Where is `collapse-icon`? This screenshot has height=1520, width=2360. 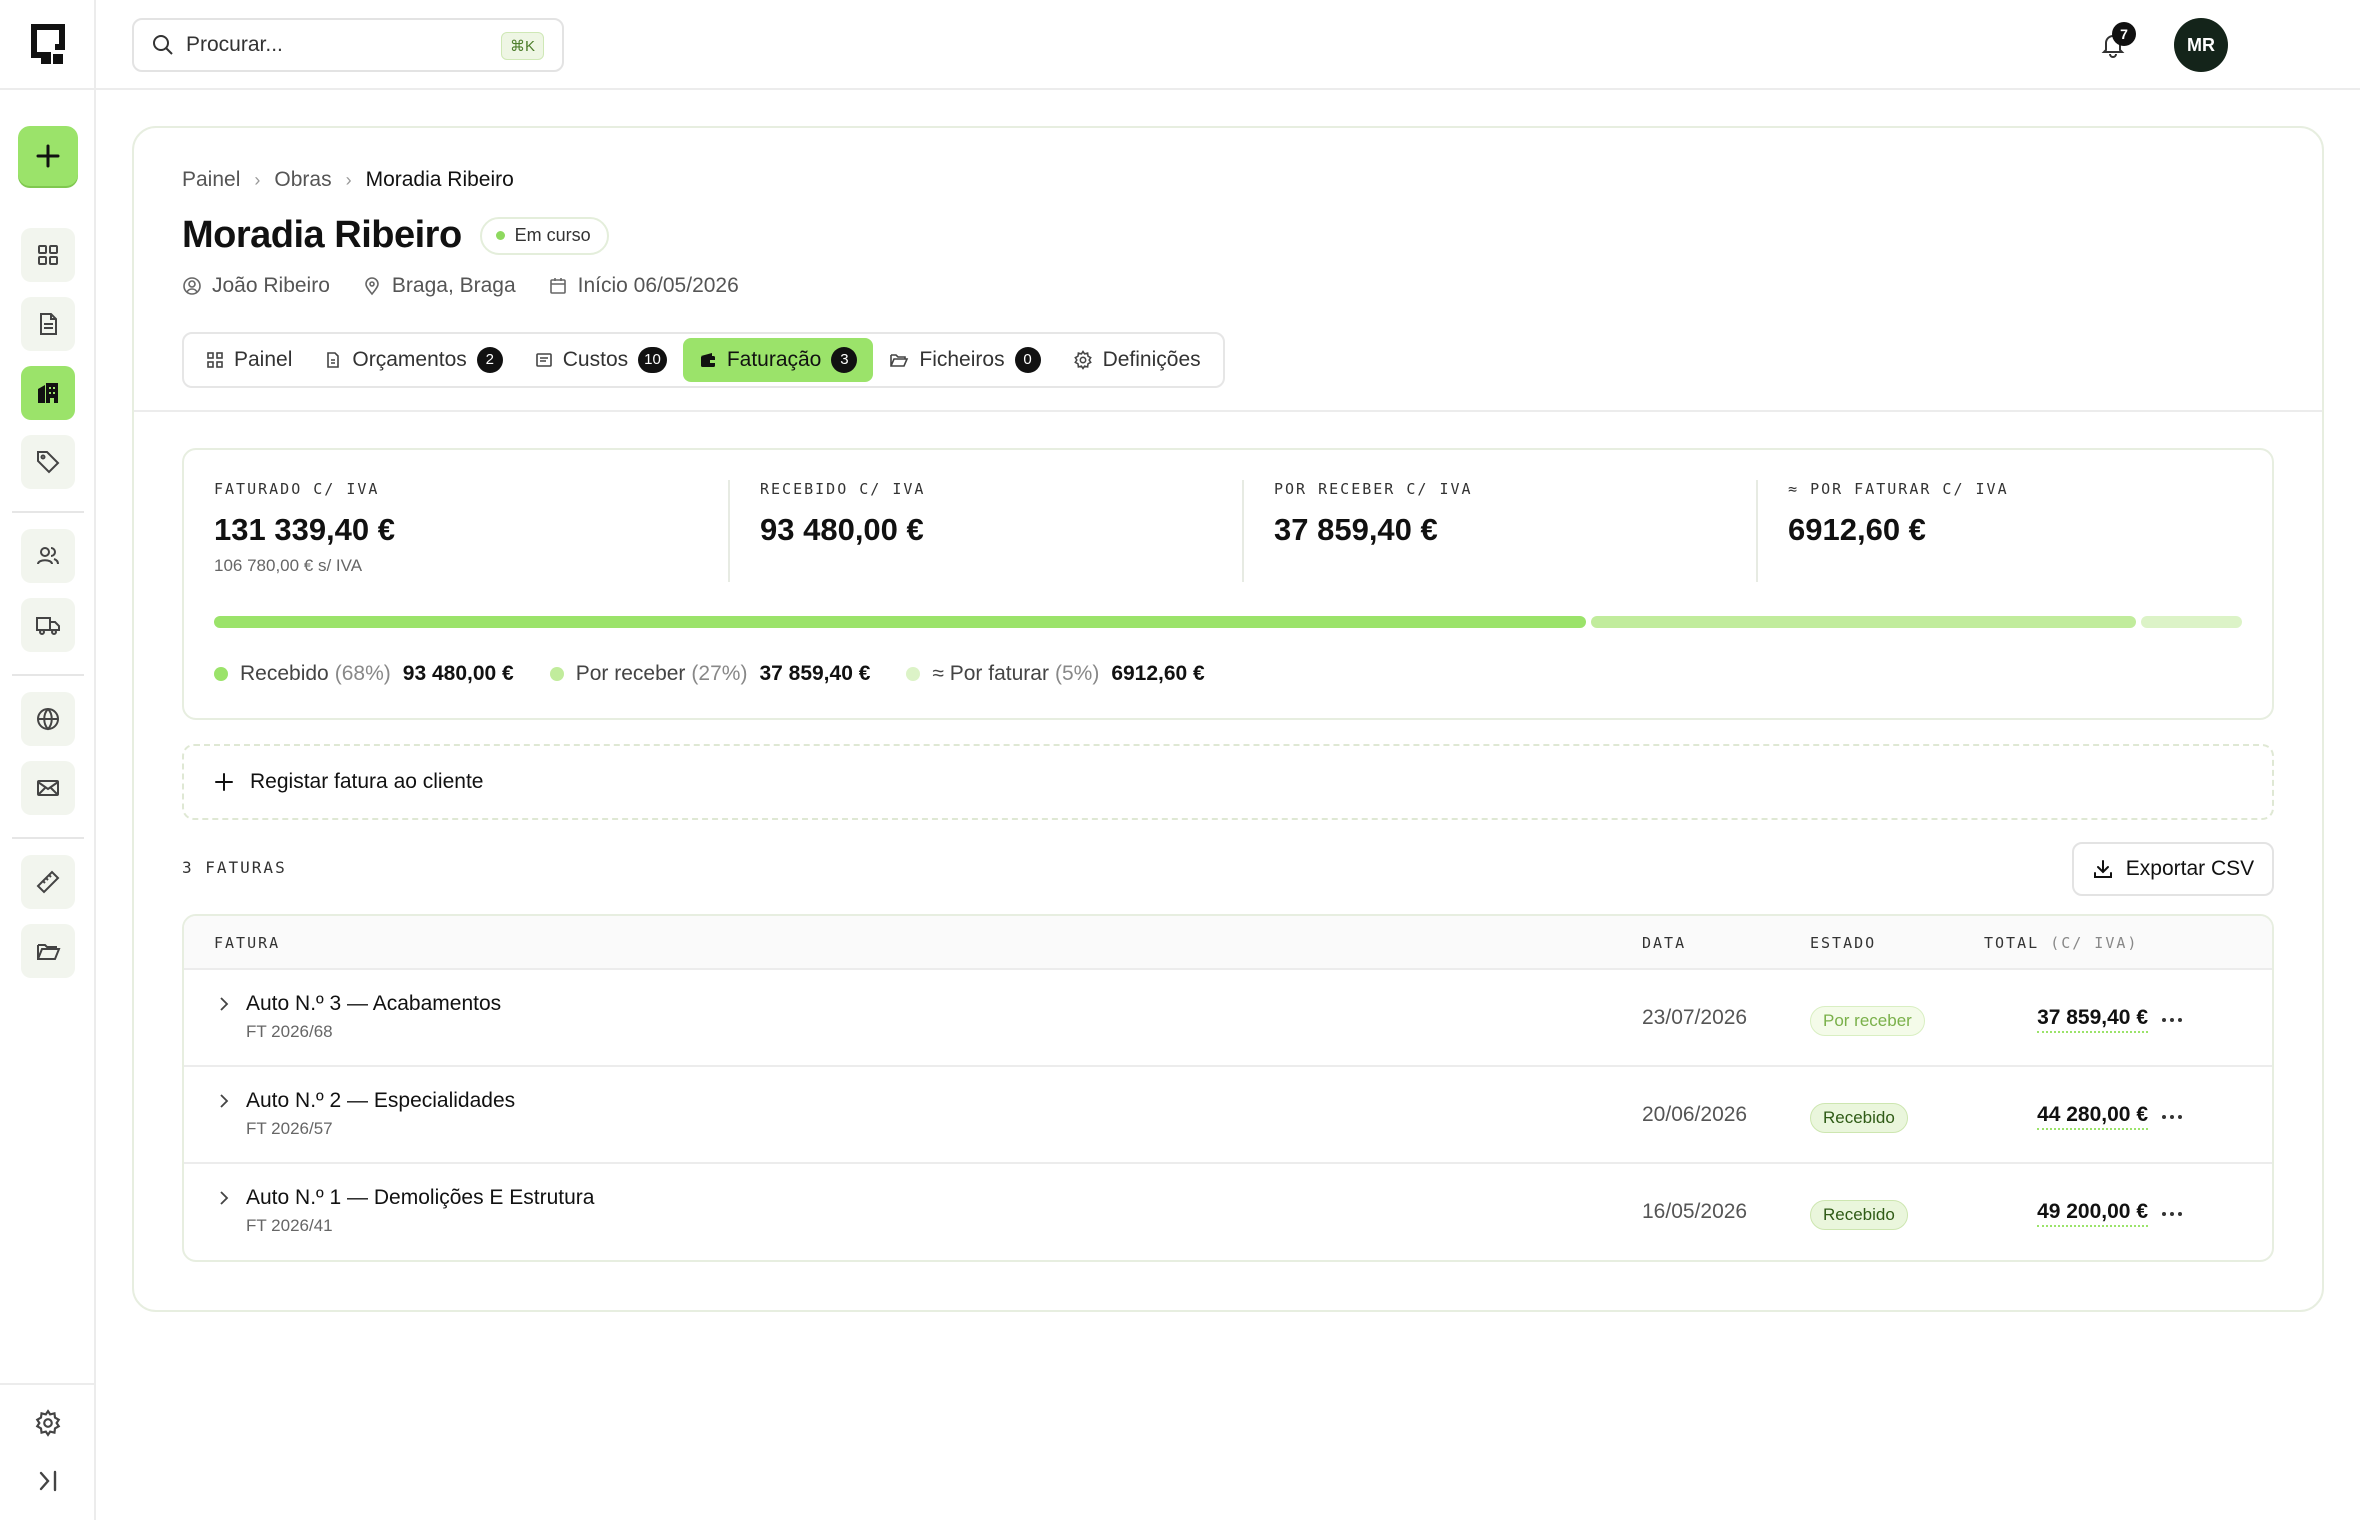 collapse-icon is located at coordinates (48, 1481).